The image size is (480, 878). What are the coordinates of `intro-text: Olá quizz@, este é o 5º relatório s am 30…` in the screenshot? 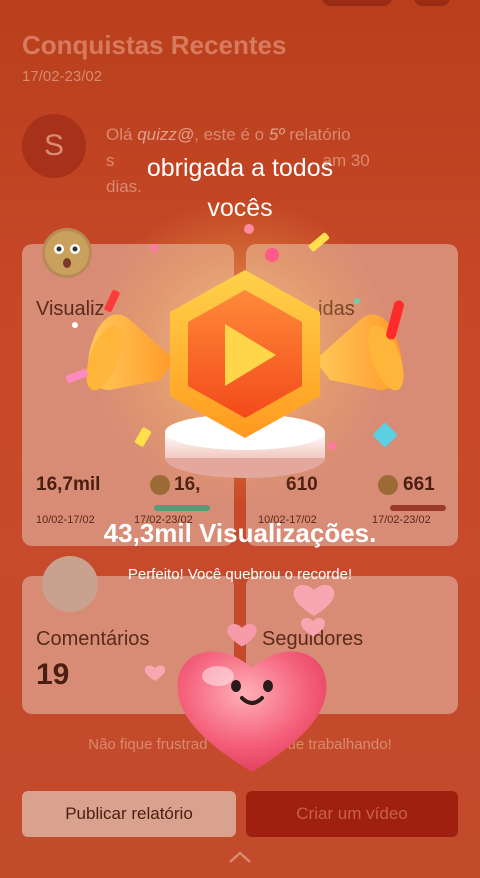 It's located at (261, 161).